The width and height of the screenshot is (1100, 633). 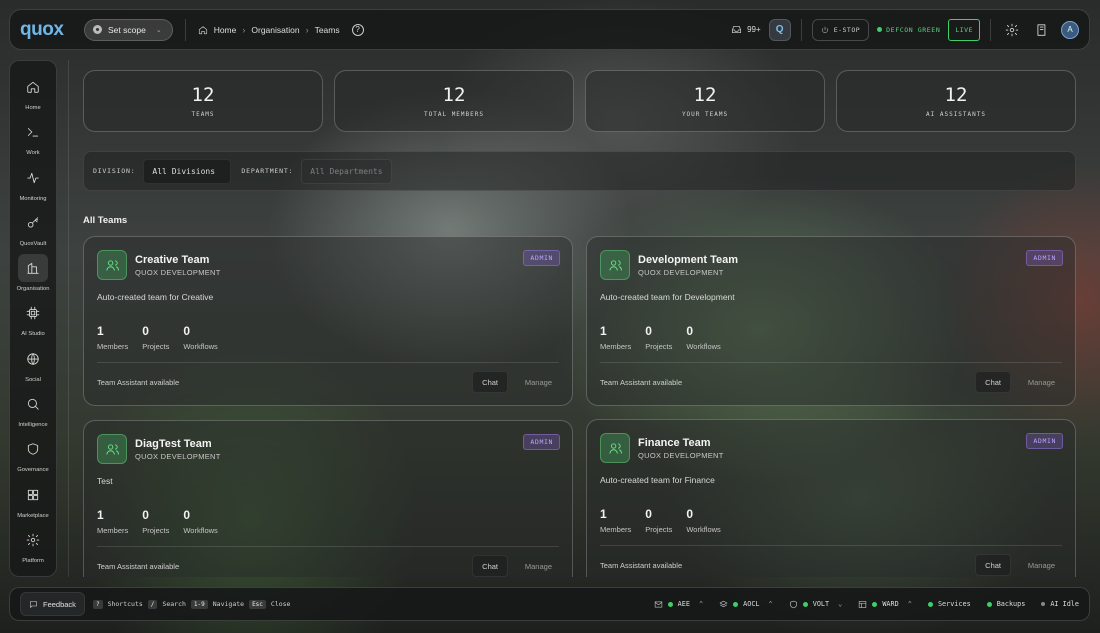 I want to click on home-icon, so click(x=33, y=87).